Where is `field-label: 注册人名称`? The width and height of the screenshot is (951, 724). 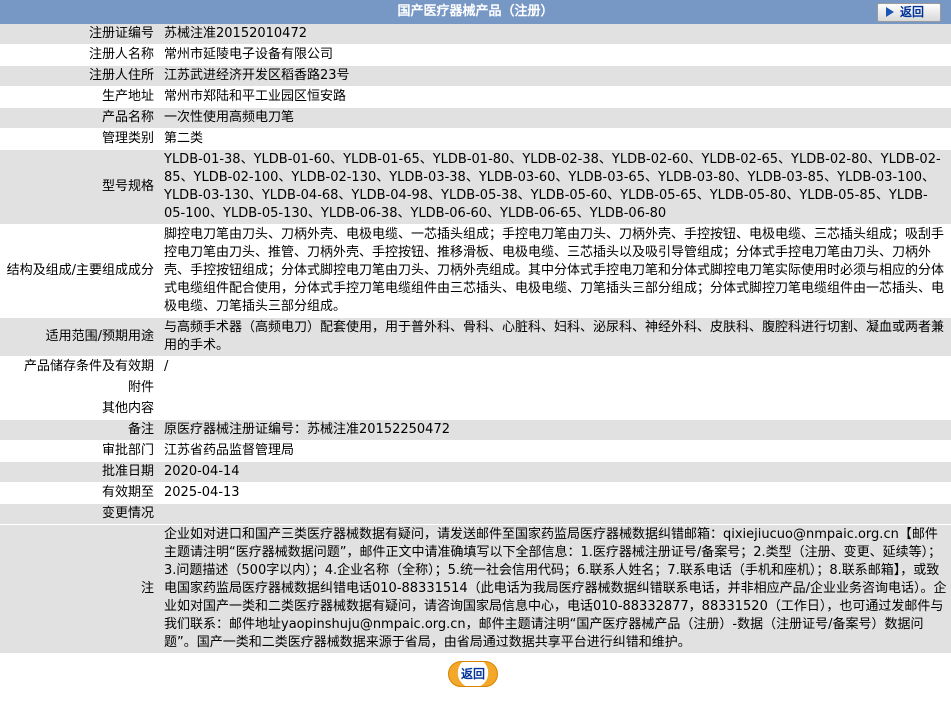
field-label: 注册人名称 is located at coordinates (79, 55).